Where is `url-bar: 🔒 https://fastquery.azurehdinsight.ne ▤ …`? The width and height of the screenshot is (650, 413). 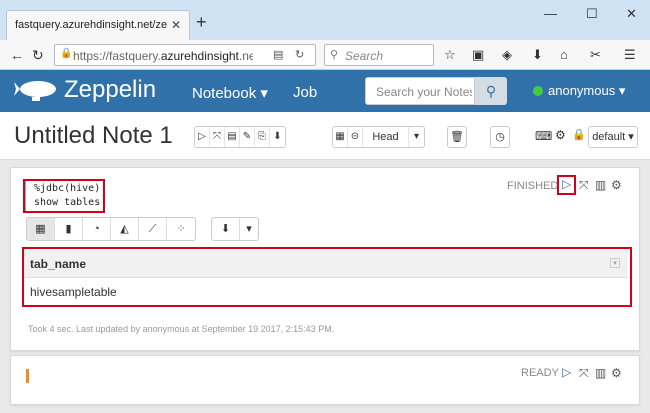
url-bar: 🔒 https://fastquery.azurehdinsight.ne ▤ … is located at coordinates (185, 55).